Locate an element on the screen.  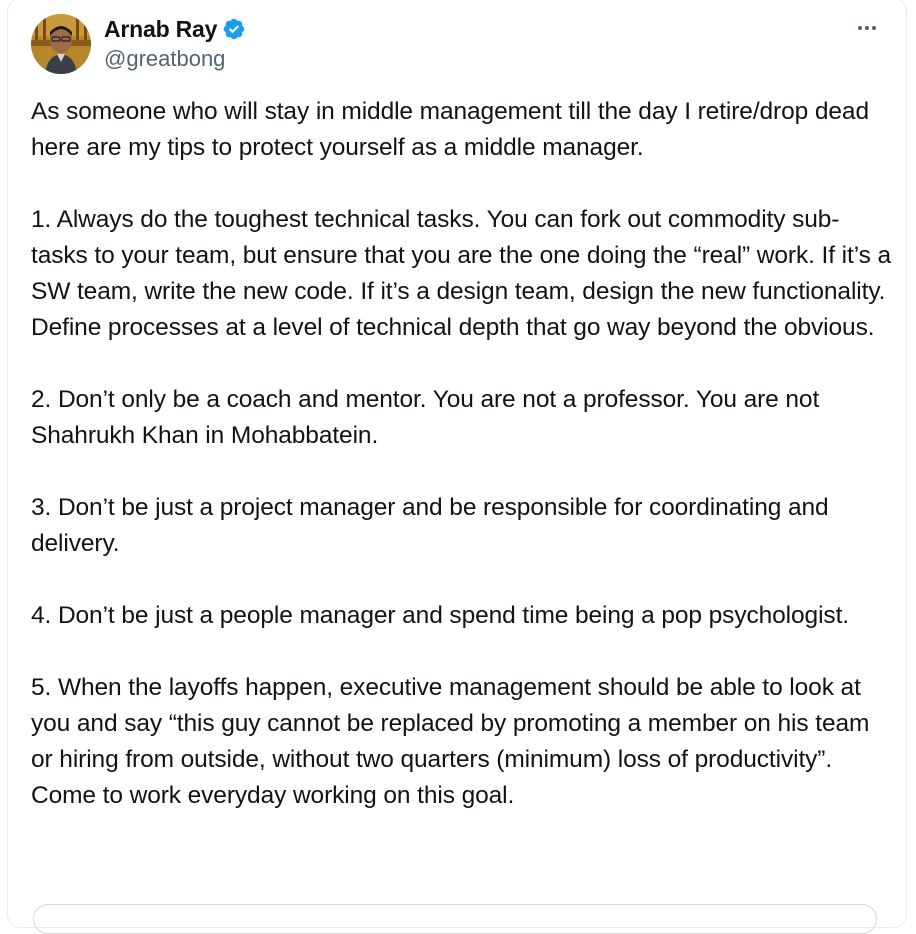
author-handle: @greatbong is located at coordinates (164, 59).